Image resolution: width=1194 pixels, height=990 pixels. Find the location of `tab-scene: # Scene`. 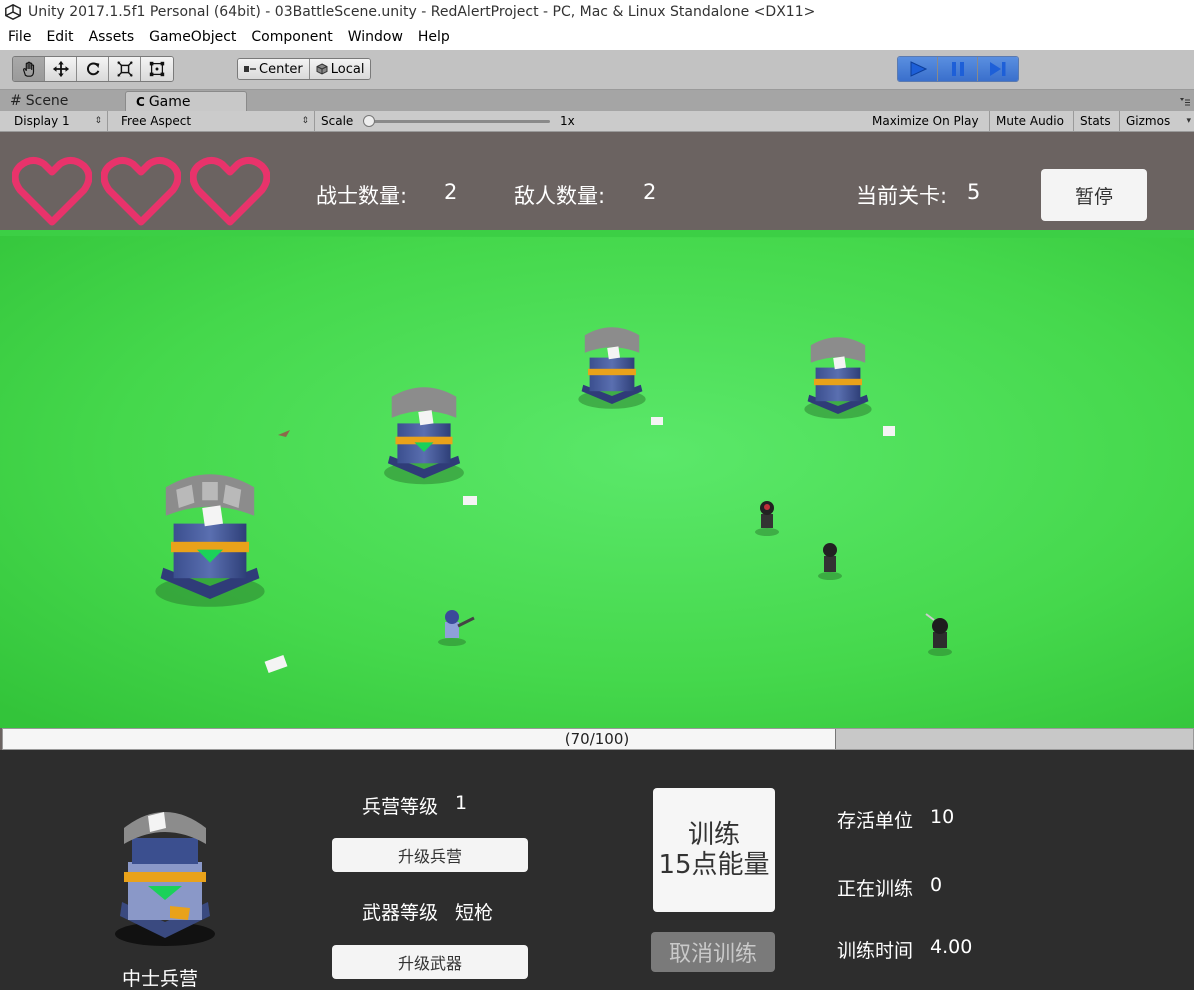

tab-scene: # Scene is located at coordinates (61, 101).